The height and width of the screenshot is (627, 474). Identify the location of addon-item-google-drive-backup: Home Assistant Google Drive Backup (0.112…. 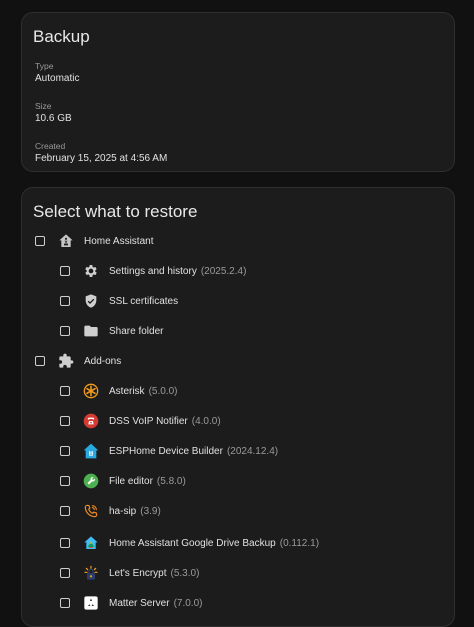
(189, 543).